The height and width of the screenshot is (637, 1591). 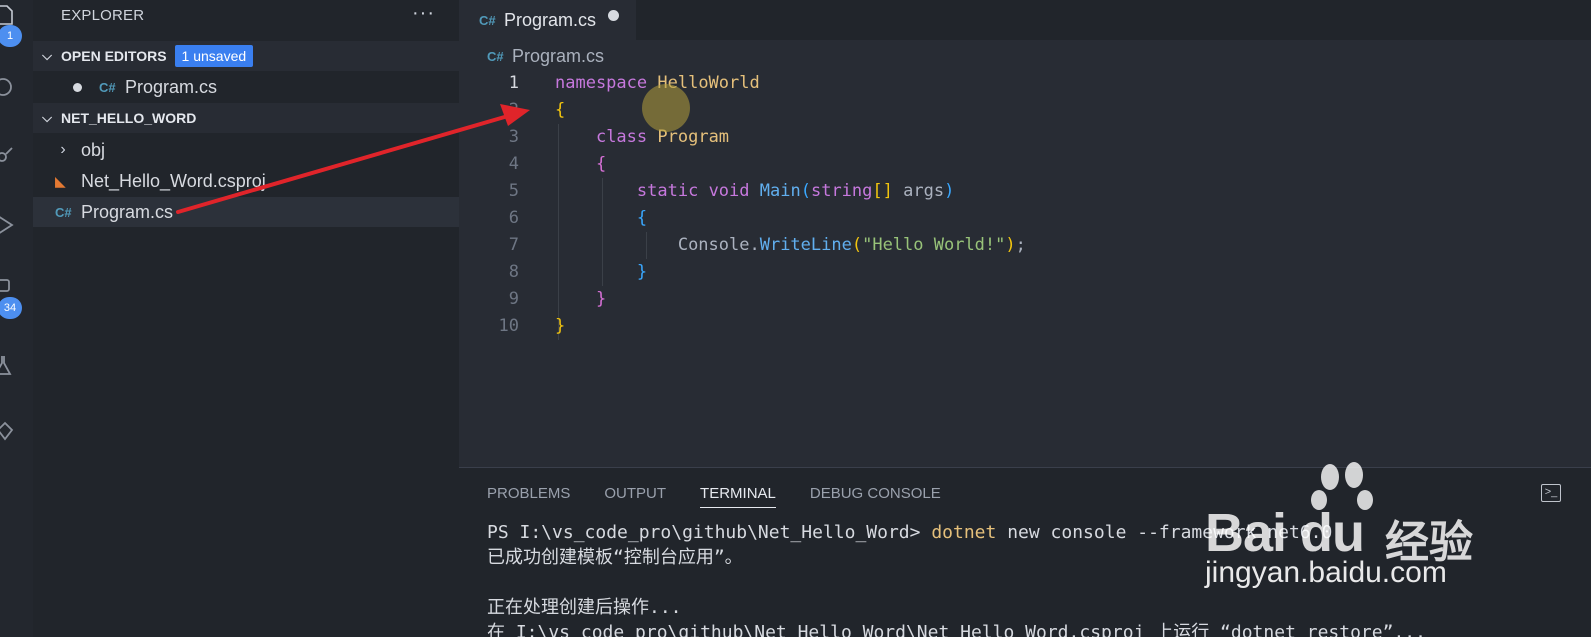 I want to click on csproj-file-icon: ◣, so click(x=60, y=180).